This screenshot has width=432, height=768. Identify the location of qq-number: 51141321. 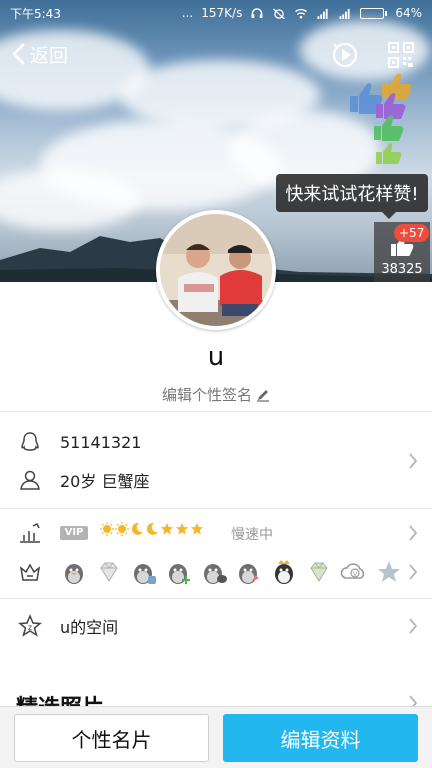
(101, 442).